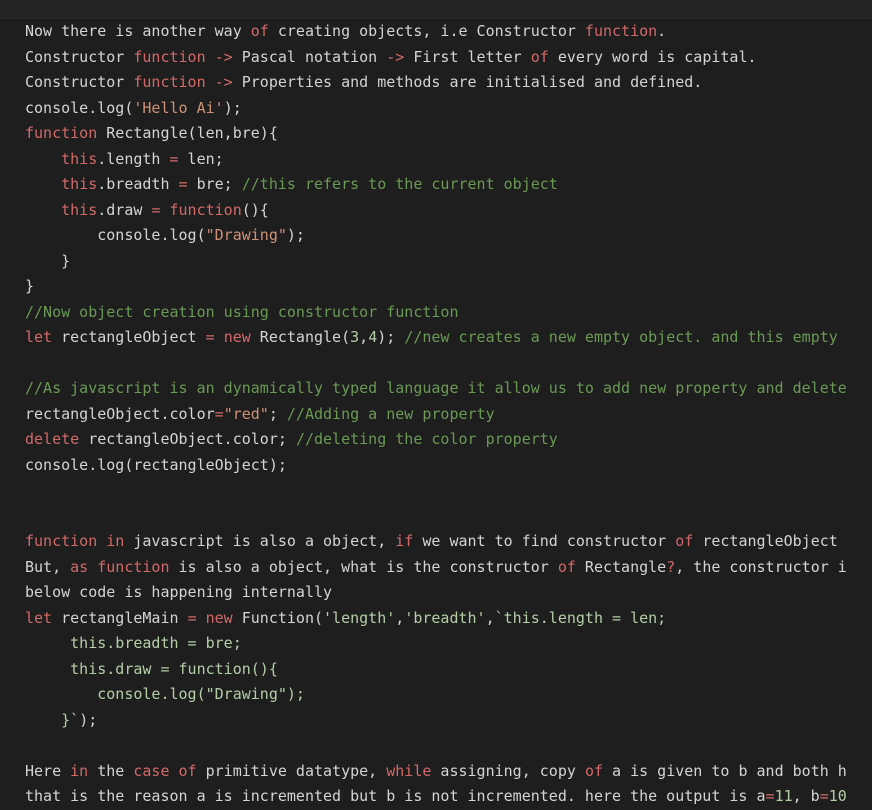 Image resolution: width=872 pixels, height=810 pixels. What do you see at coordinates (359, 617) in the screenshot?
I see `code-token: 'length'` at bounding box center [359, 617].